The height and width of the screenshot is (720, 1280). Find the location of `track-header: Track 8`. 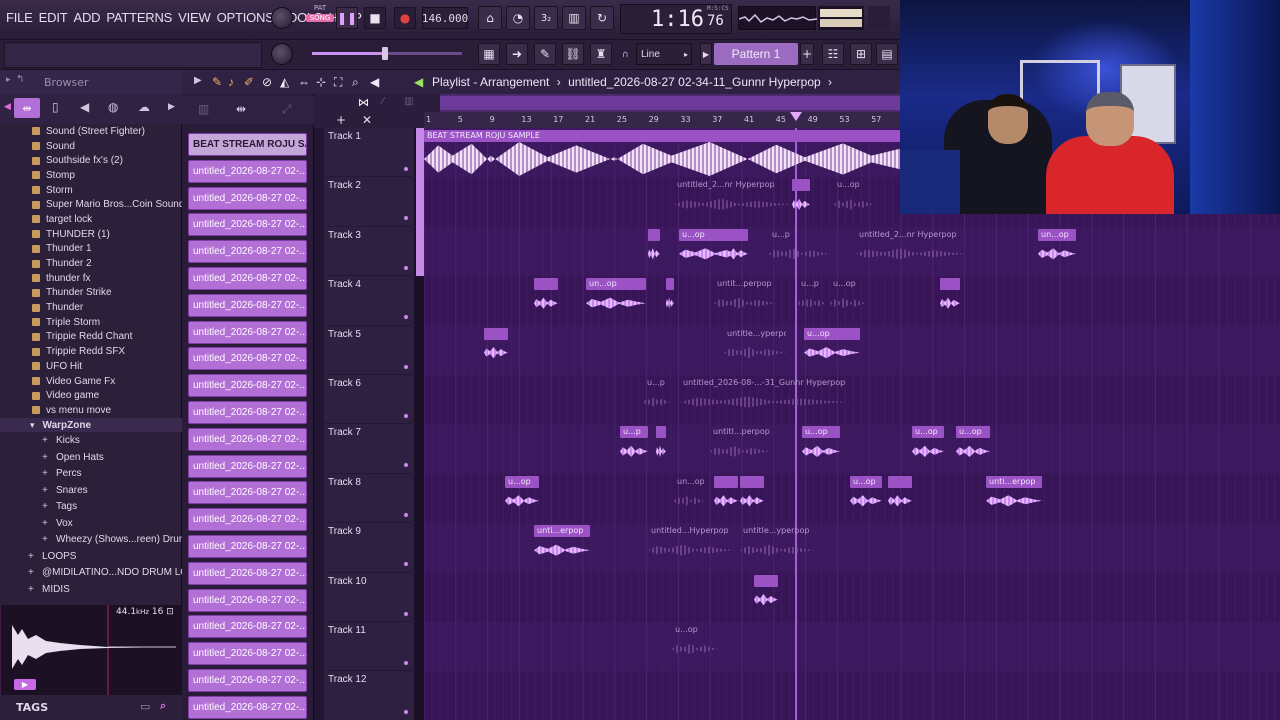

track-header: Track 8 is located at coordinates (370, 499).